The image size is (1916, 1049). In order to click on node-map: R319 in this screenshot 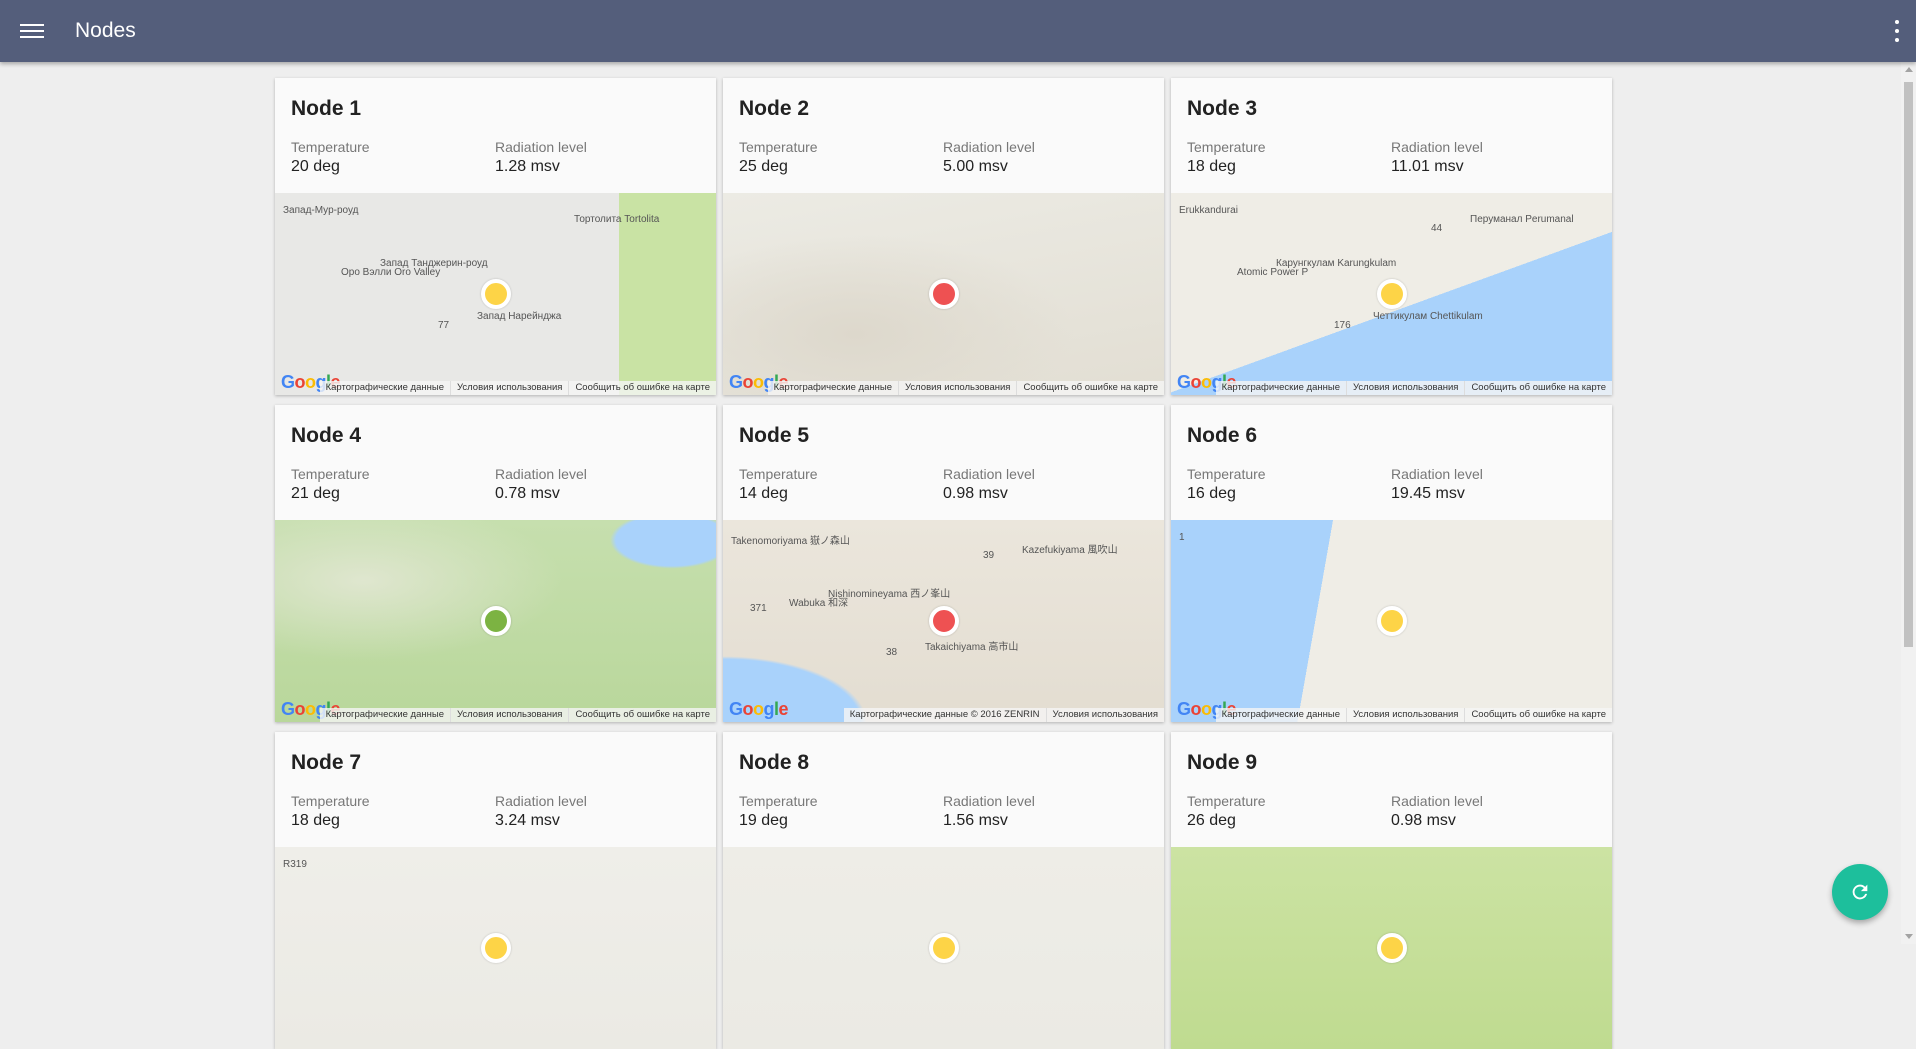, I will do `click(495, 948)`.